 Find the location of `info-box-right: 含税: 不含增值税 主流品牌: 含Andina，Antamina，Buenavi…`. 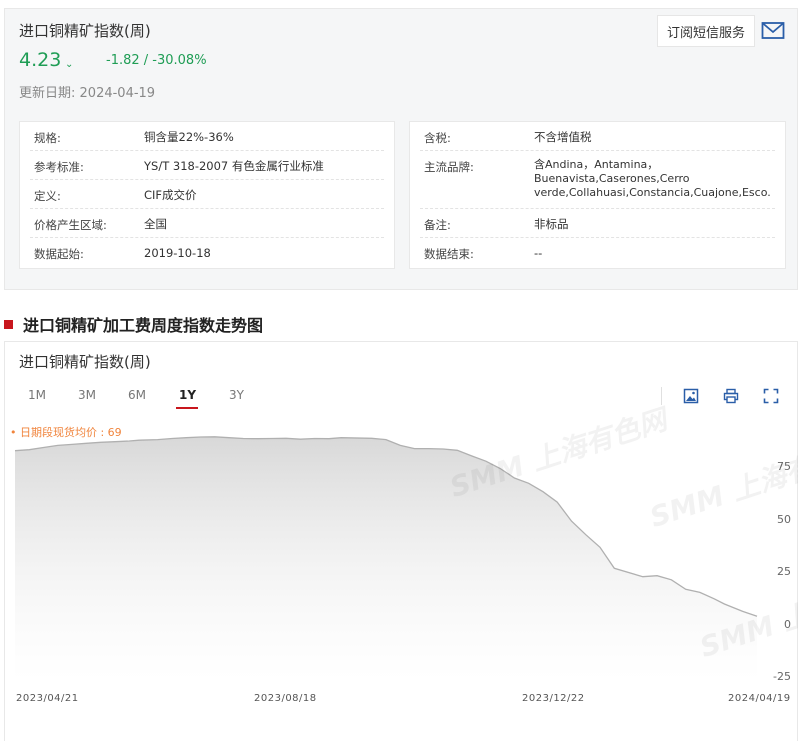

info-box-right: 含税: 不含增值税 主流品牌: 含Andina，Antamina，Buenavi… is located at coordinates (597, 195).